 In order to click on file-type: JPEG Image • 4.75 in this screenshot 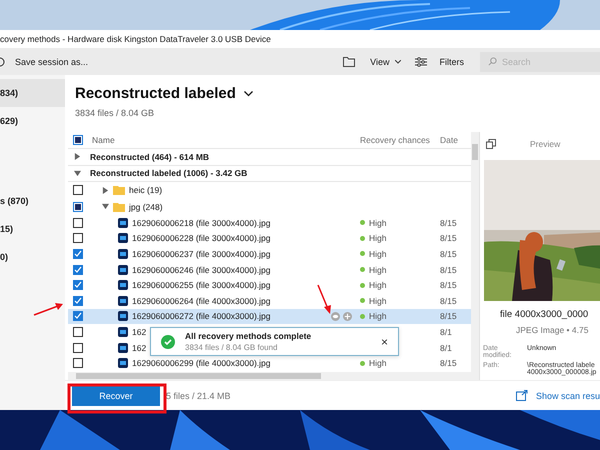, I will do `click(553, 330)`.